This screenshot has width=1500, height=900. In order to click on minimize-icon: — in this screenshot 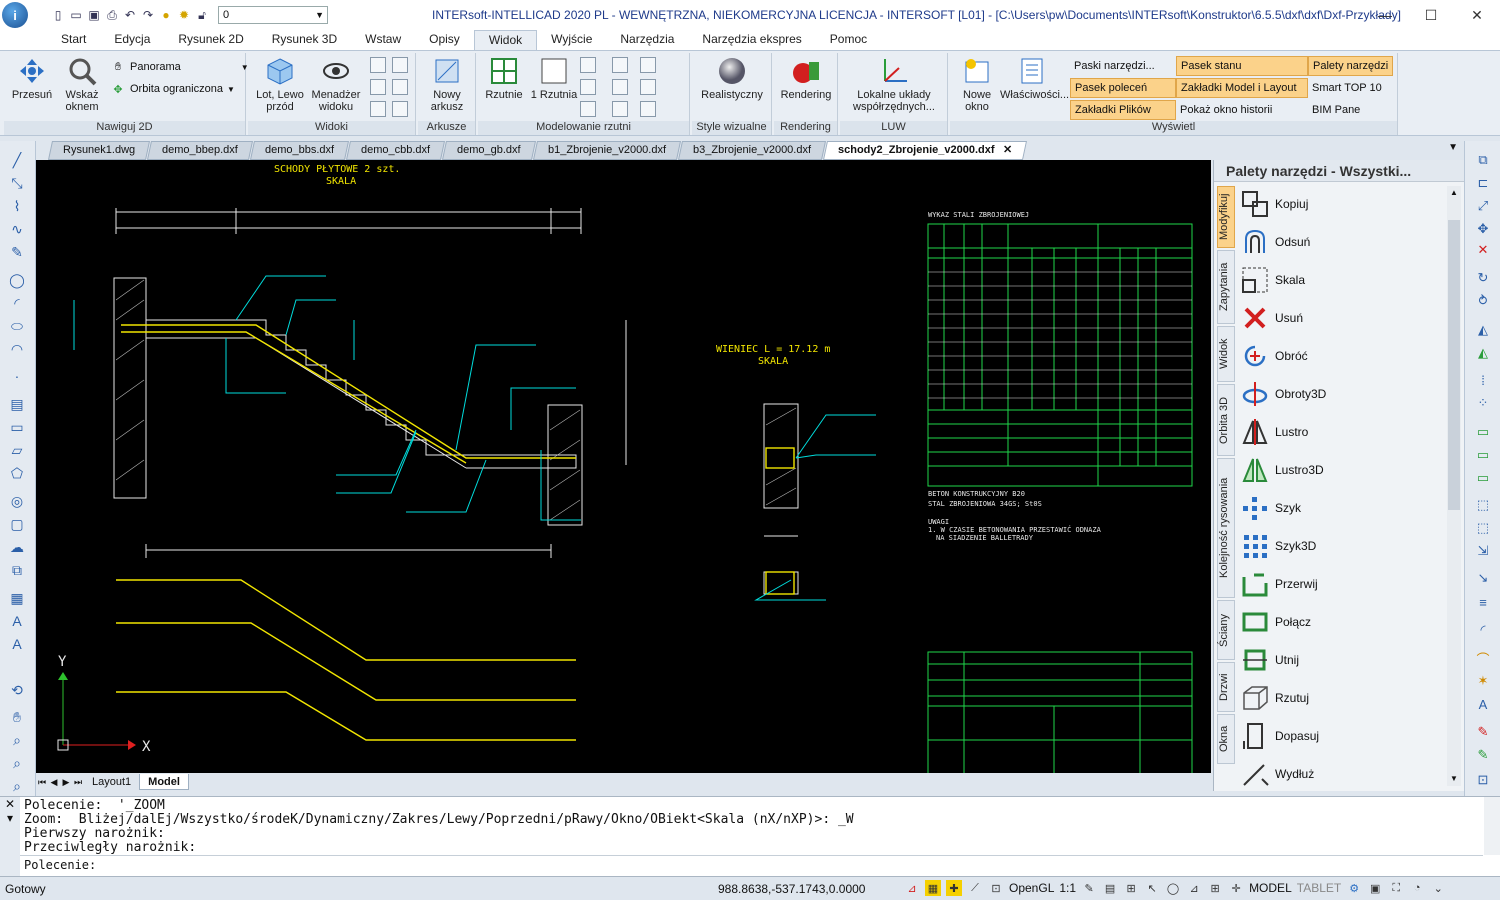, I will do `click(1385, 15)`.